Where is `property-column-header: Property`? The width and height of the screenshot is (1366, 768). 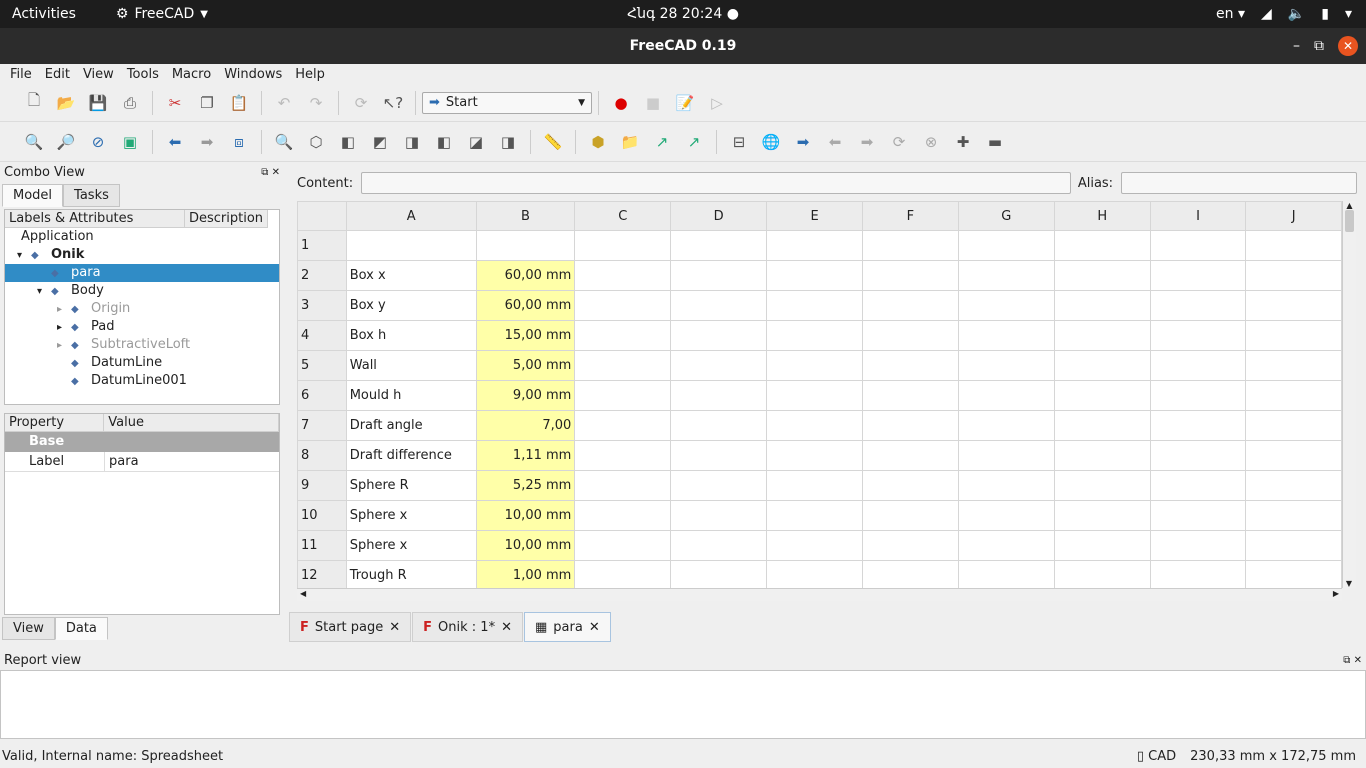
property-column-header: Property is located at coordinates (55, 423).